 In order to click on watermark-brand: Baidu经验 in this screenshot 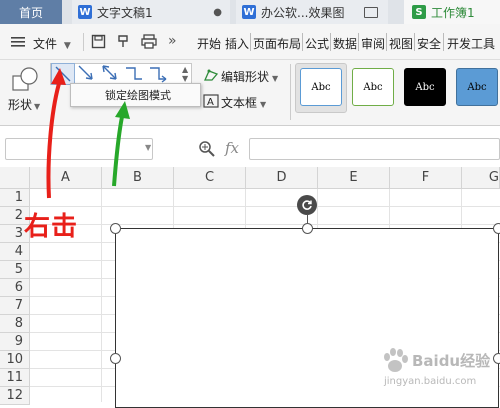, I will do `click(451, 360)`.